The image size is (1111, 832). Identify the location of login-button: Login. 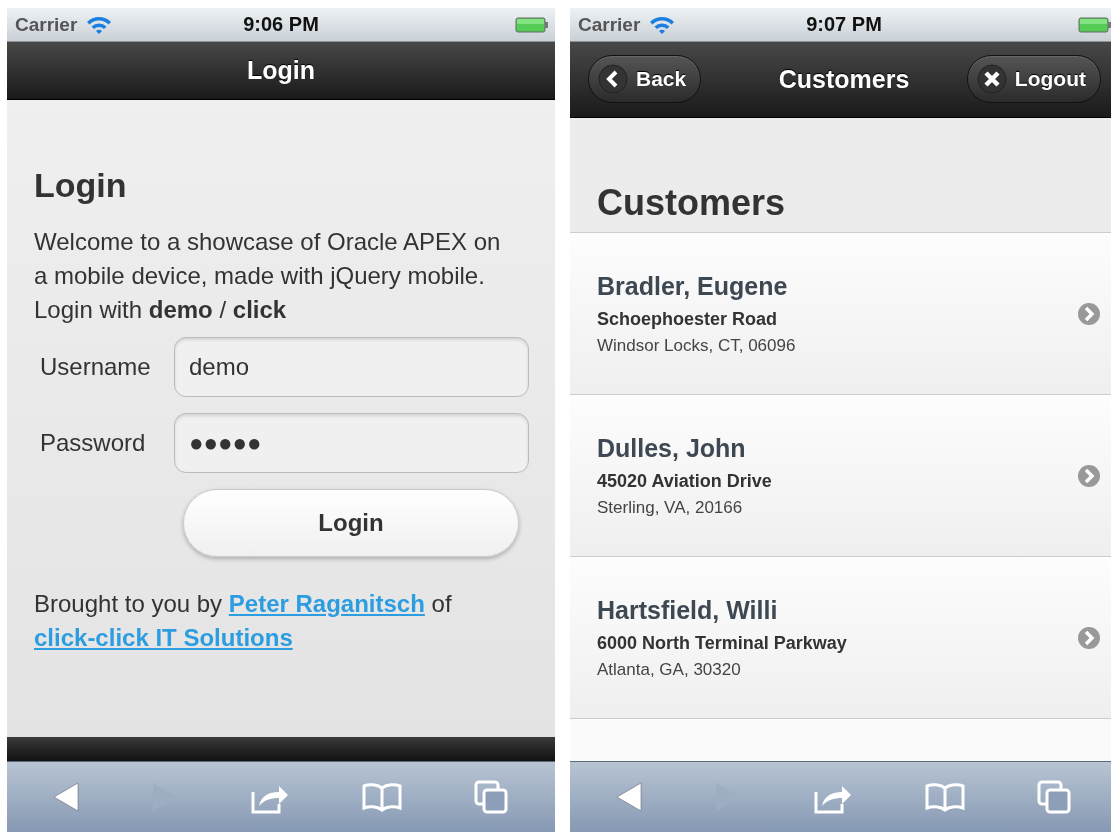
(351, 523).